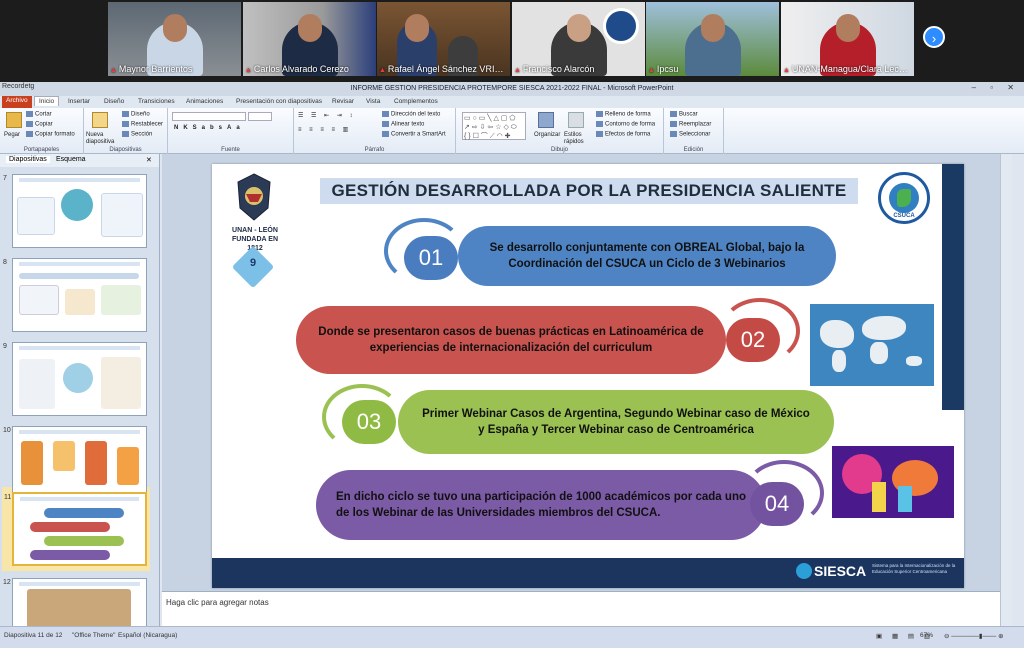 The height and width of the screenshot is (648, 1024). Describe the element at coordinates (147, 124) in the screenshot. I see `reset-label: Restablecer` at that location.